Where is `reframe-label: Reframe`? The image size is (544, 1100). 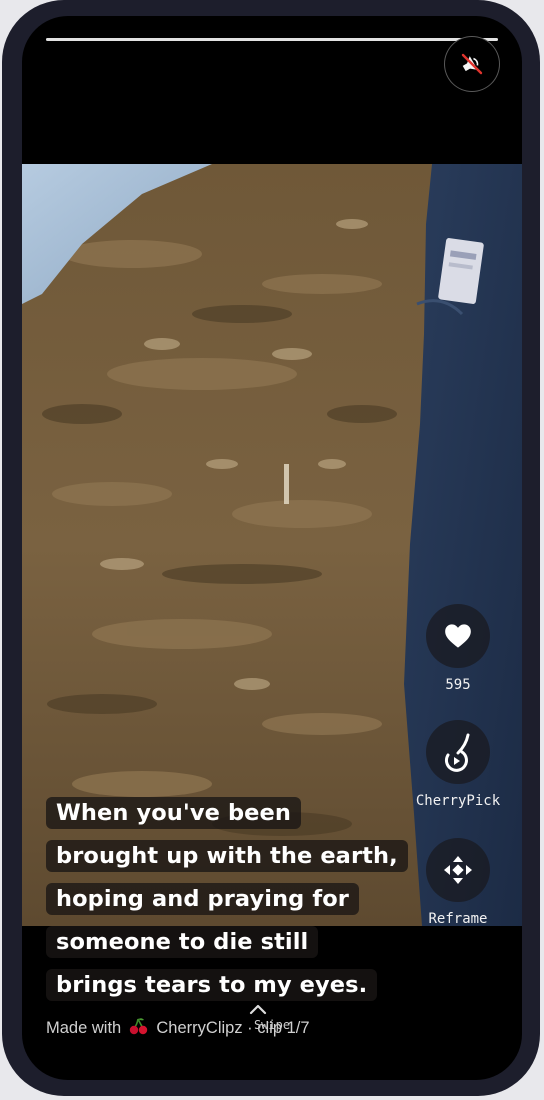 reframe-label: Reframe is located at coordinates (458, 919).